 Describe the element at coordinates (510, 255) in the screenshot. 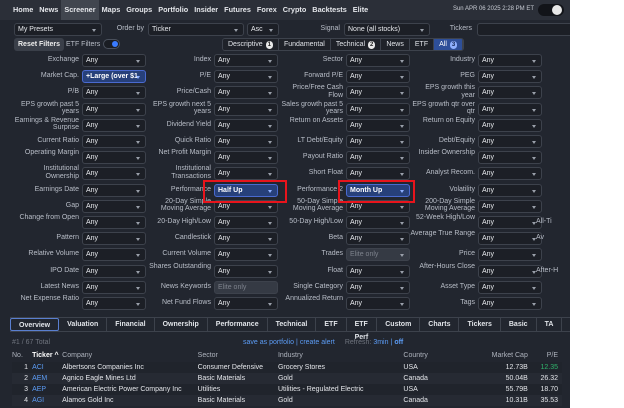

I see `filter-price-select: Any` at that location.